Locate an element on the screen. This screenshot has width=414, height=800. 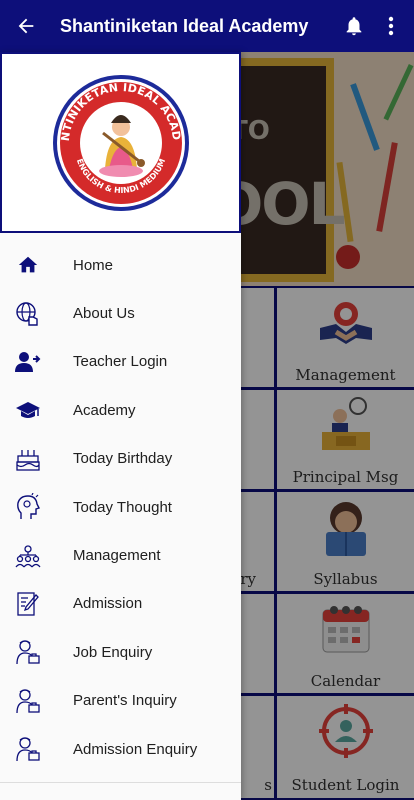
user-login-icon is located at coordinates (28, 361).